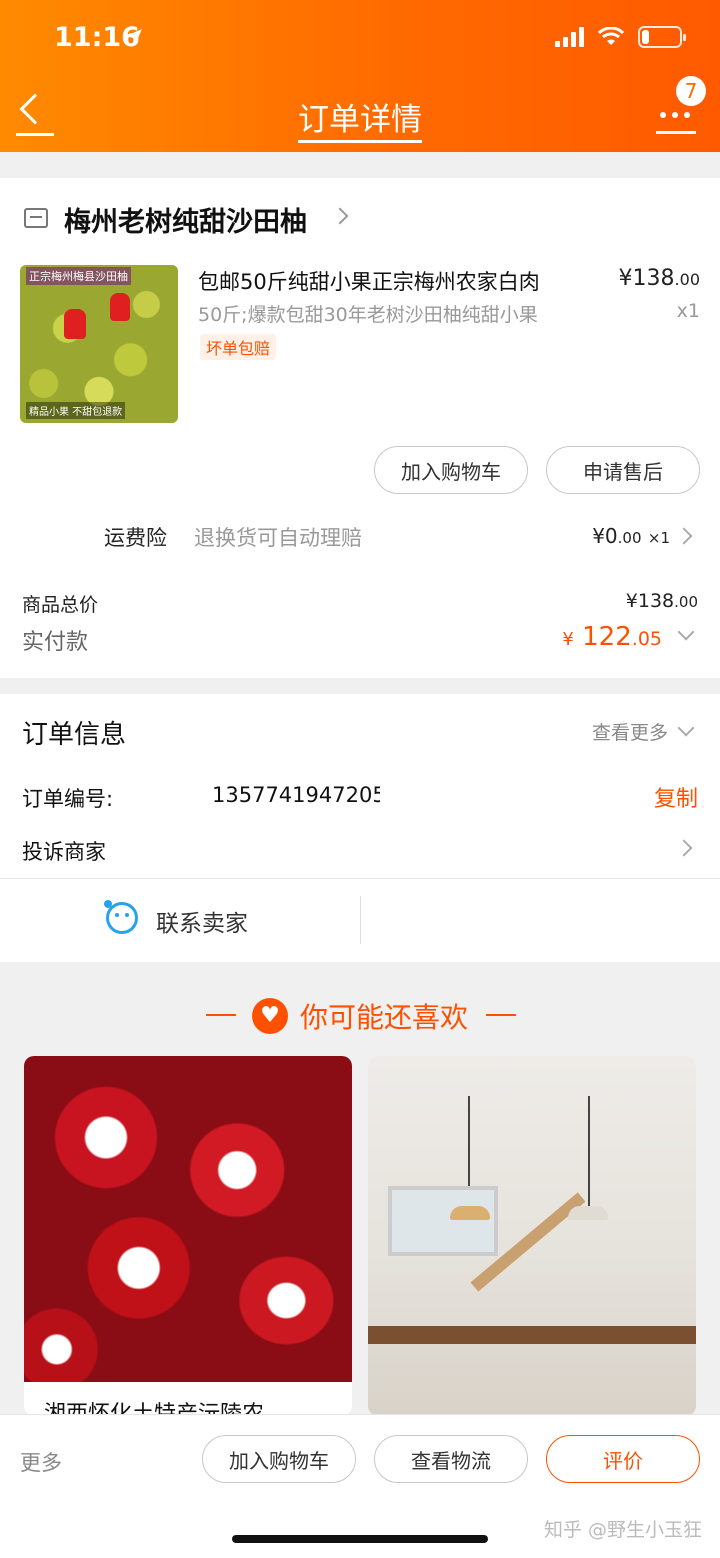 This screenshot has height=1558, width=720. What do you see at coordinates (78, 276) in the screenshot?
I see `product-image-caption-top: 正宗梅州梅县沙田柚` at bounding box center [78, 276].